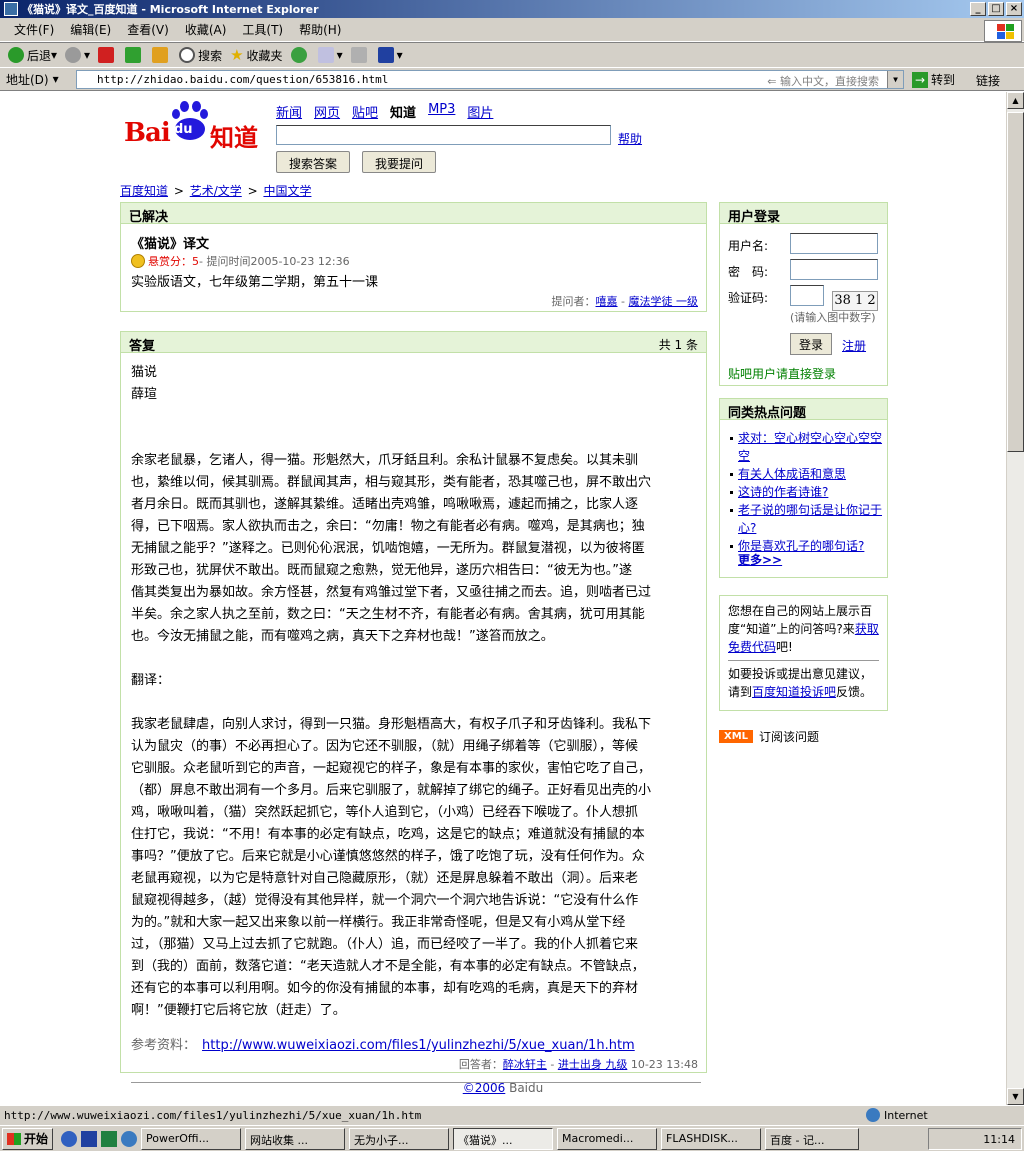 Image resolution: width=1024 pixels, height=1151 pixels. What do you see at coordinates (385, 900) in the screenshot?
I see `answer-line: 鼠窥视得越多，（越）觉得没有其他异样，就一个洞穴一个洞穴地告诉说：“它没有什么作` at bounding box center [385, 900].